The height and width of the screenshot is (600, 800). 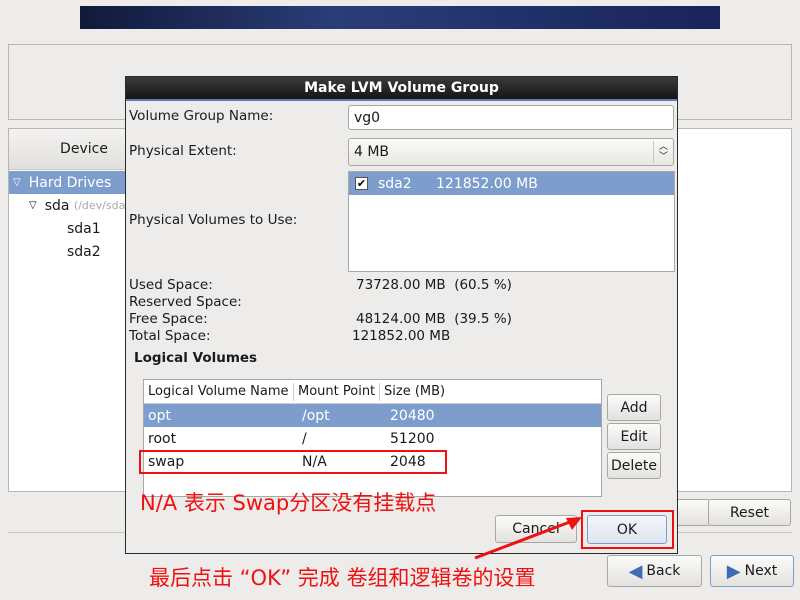 What do you see at coordinates (372, 152) in the screenshot?
I see `pe-value: 4 MB` at bounding box center [372, 152].